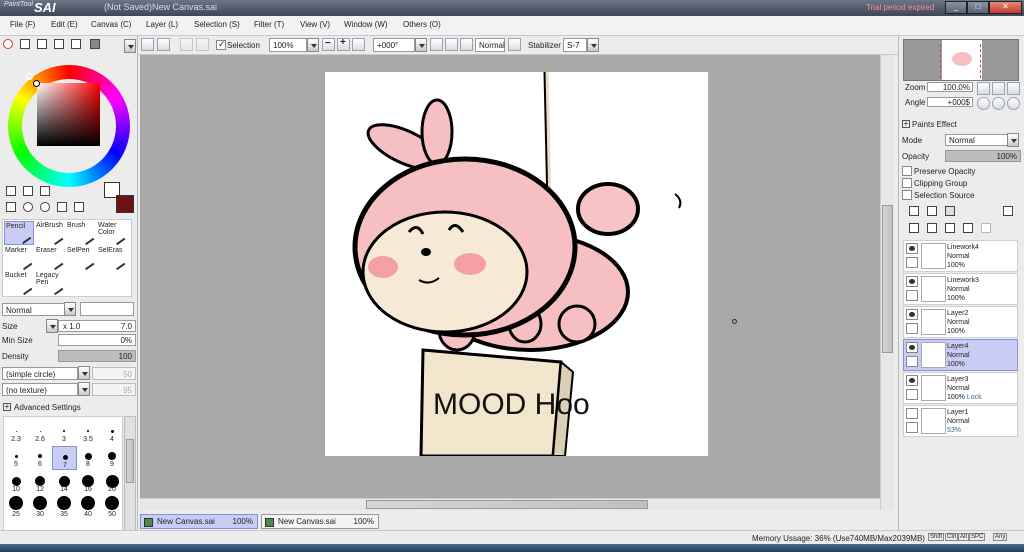 The height and width of the screenshot is (552, 1024). What do you see at coordinates (934, 124) in the screenshot?
I see `paints-effect-header: Paints Effect` at bounding box center [934, 124].